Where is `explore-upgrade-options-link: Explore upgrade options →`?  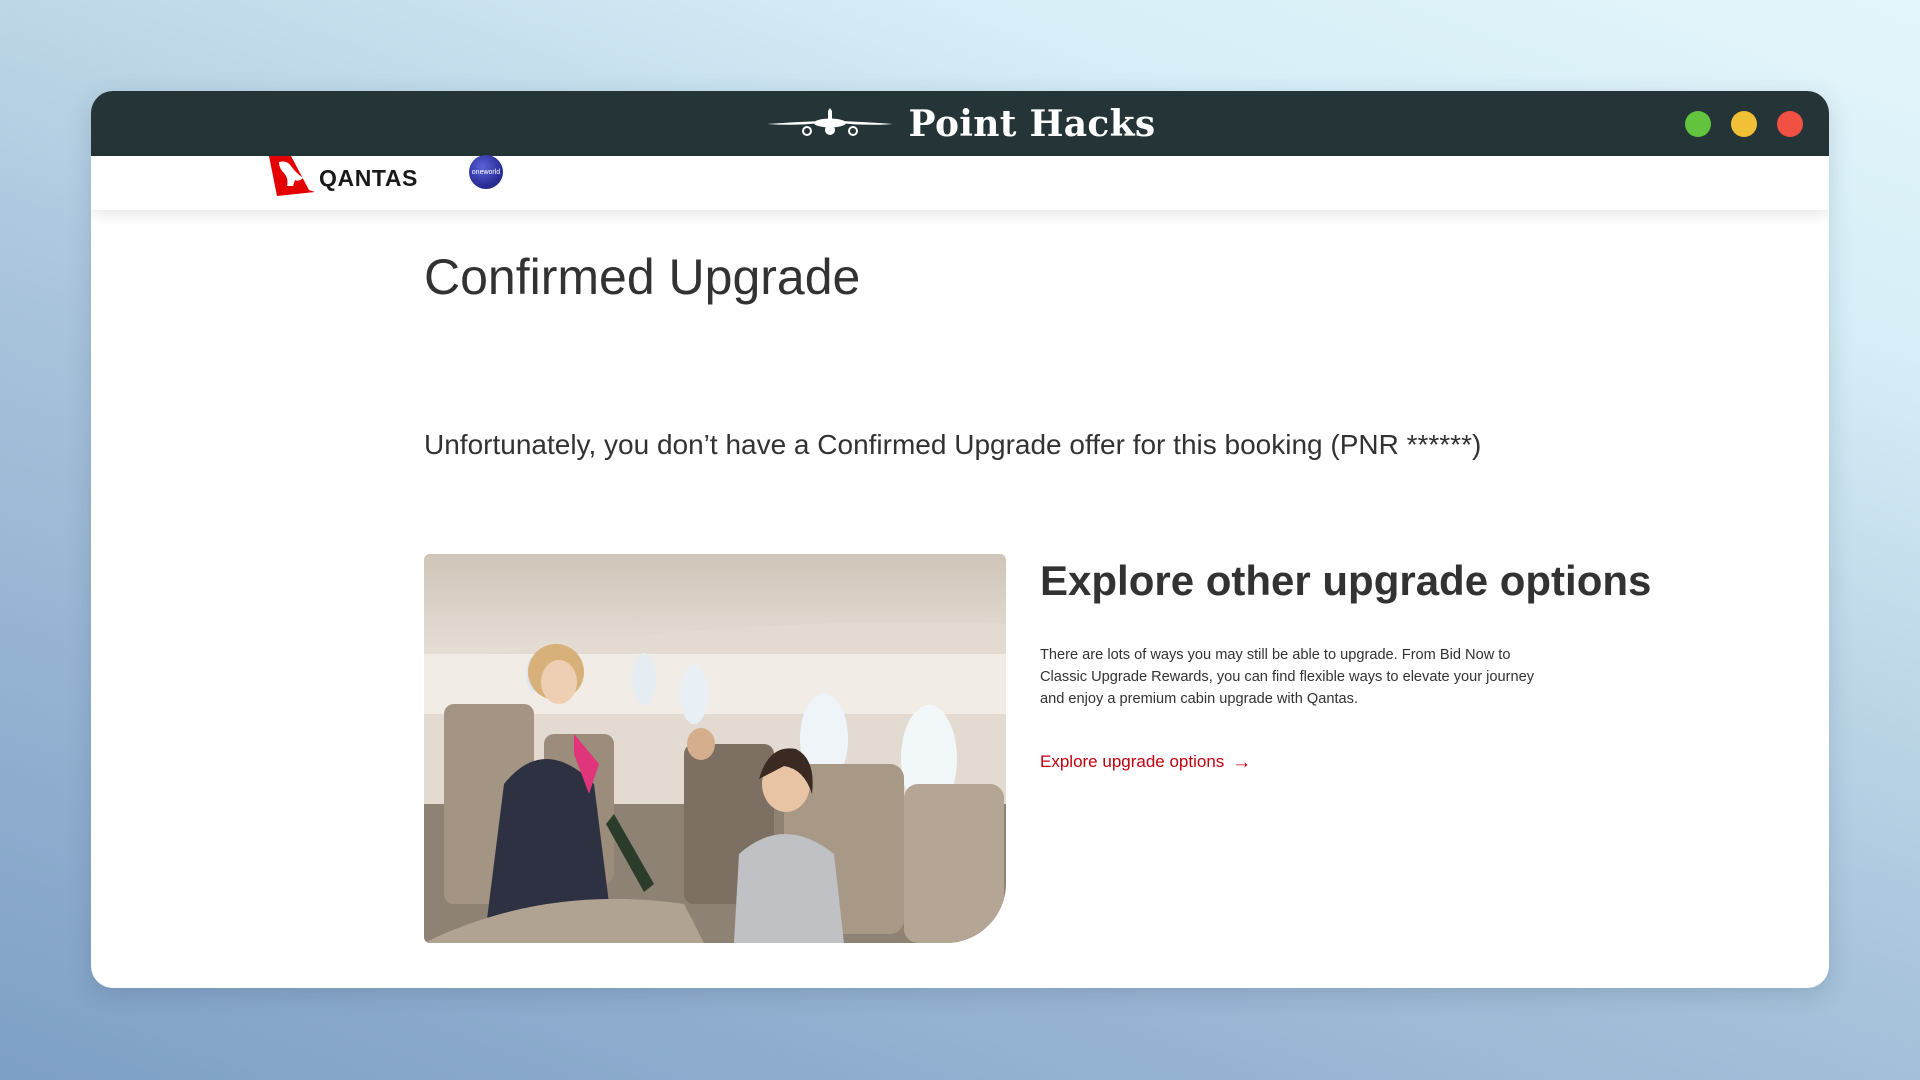
explore-upgrade-options-link: Explore upgrade options → is located at coordinates (1145, 762).